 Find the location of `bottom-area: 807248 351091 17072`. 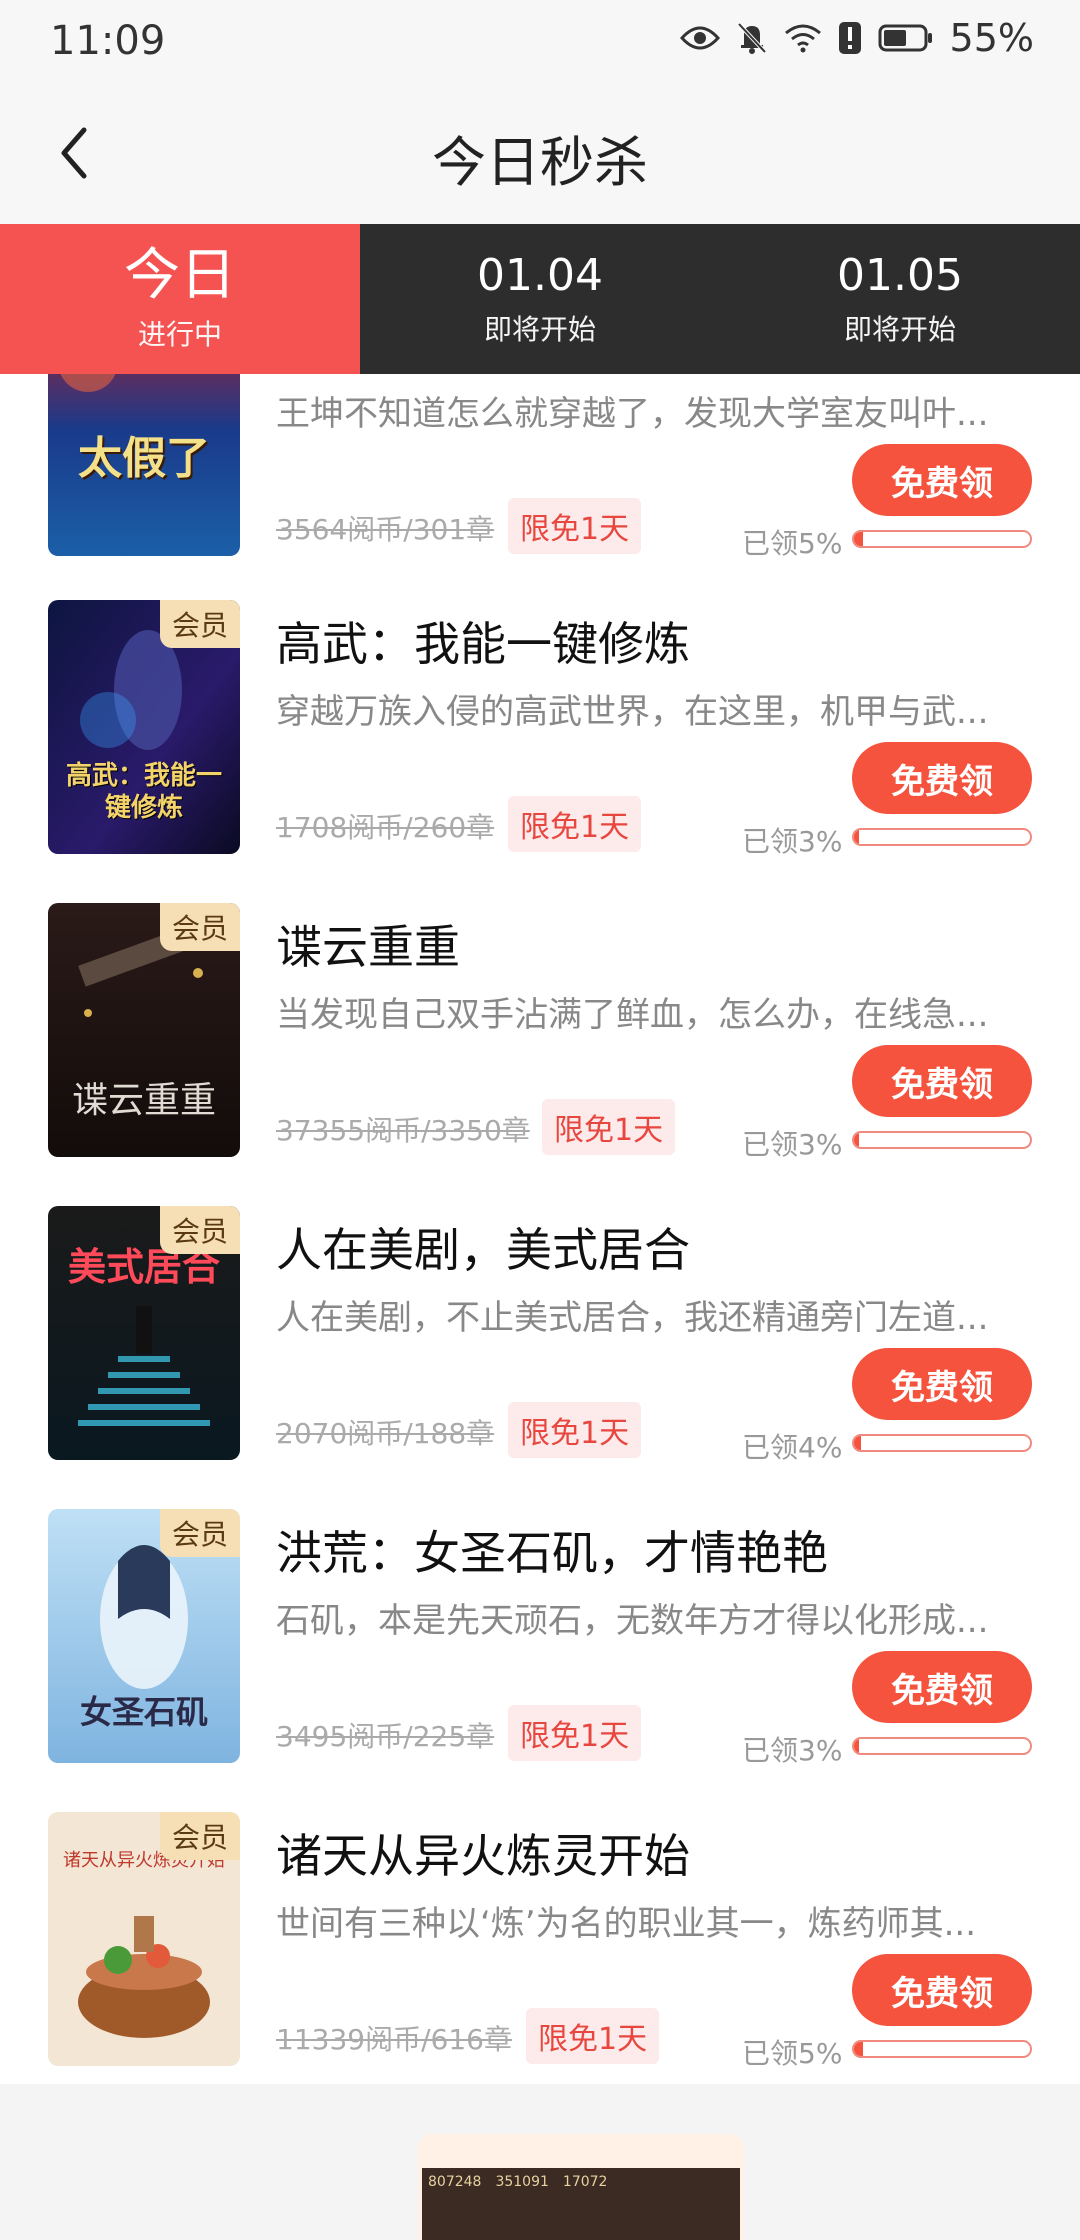

bottom-area: 807248 351091 17072 is located at coordinates (540, 2162).